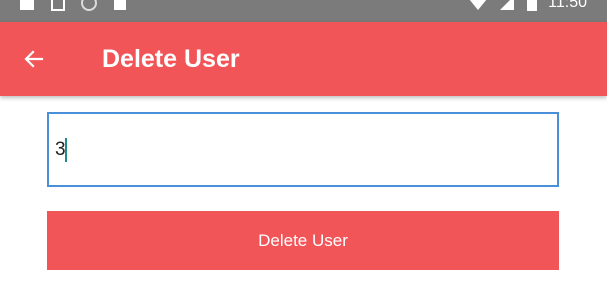 The width and height of the screenshot is (607, 288). I want to click on status-bar: 11:50, so click(303, 11).